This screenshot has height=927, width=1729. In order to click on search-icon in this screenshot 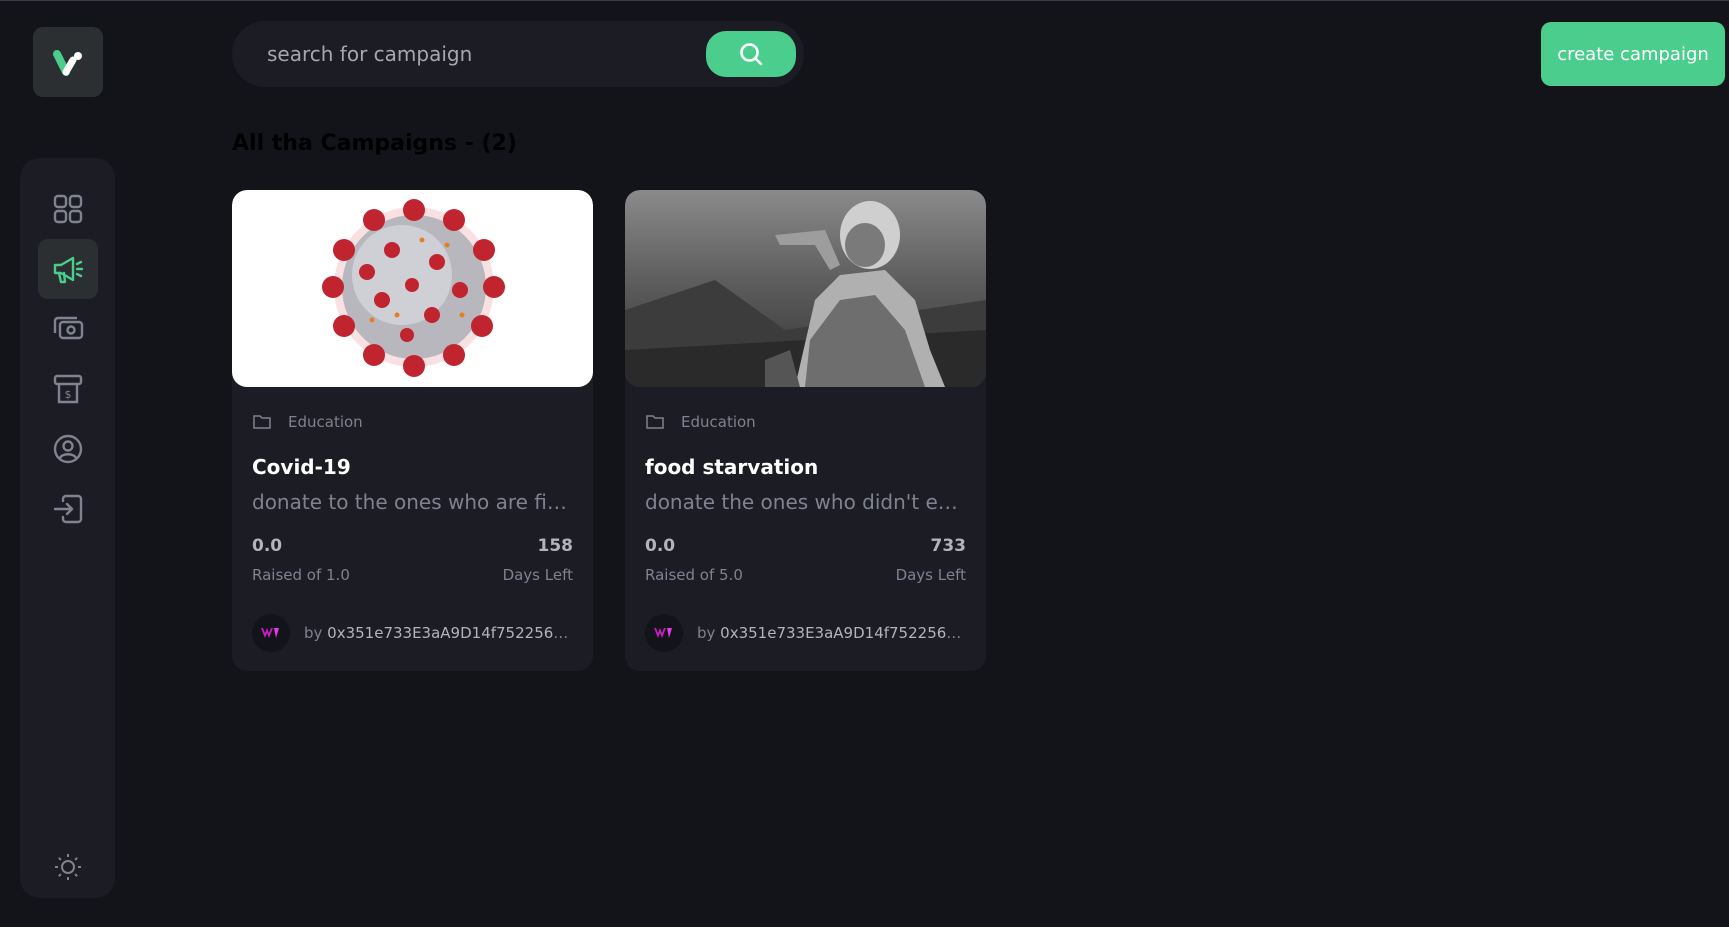, I will do `click(751, 54)`.